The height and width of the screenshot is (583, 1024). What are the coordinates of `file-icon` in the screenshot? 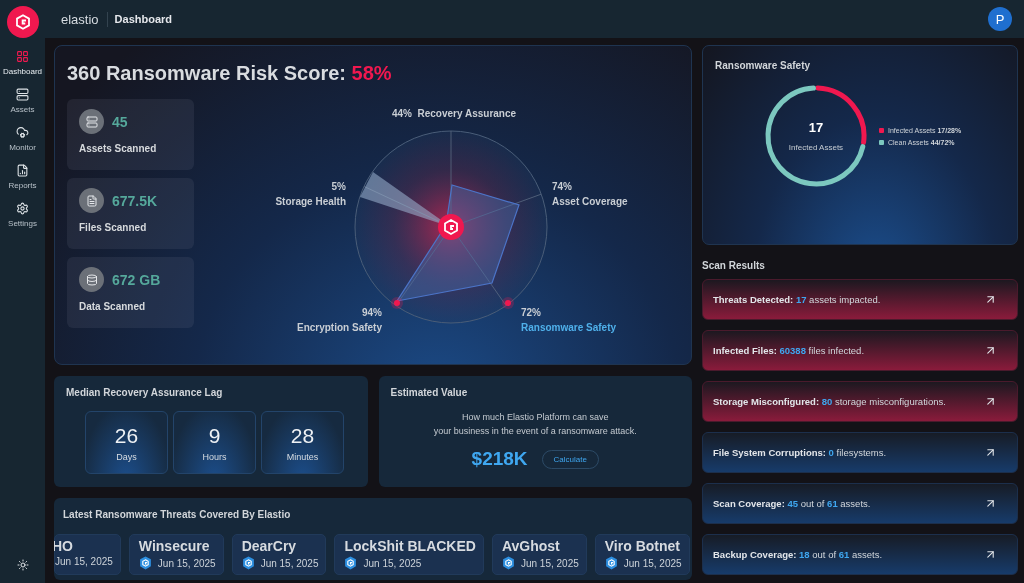 It's located at (91, 200).